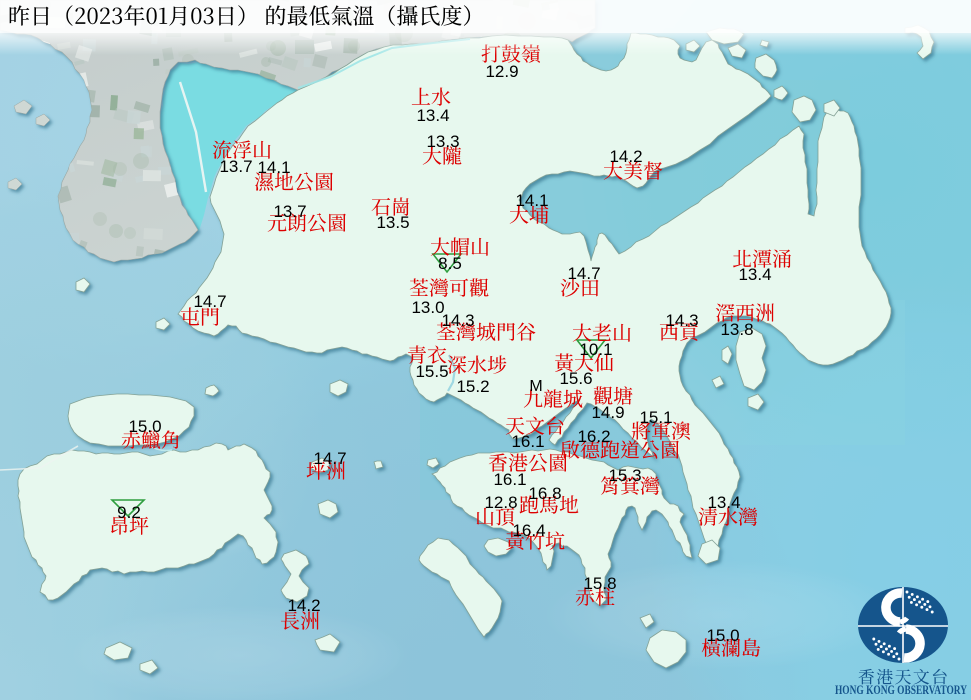  Describe the element at coordinates (575, 378) in the screenshot. I see `svg-text: 15.6` at that location.